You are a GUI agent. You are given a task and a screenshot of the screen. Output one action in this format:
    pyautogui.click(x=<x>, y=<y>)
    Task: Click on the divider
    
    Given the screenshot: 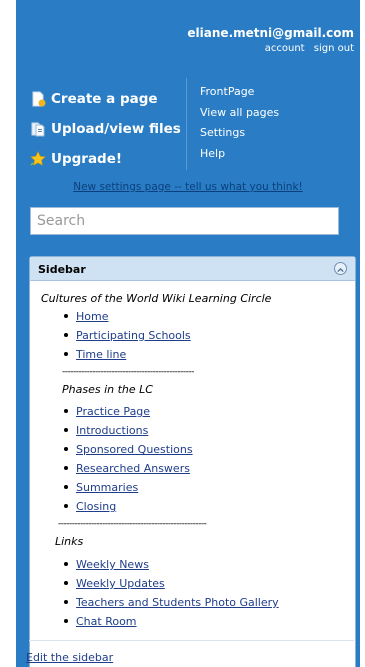 What is the action you would take?
    pyautogui.click(x=186, y=124)
    